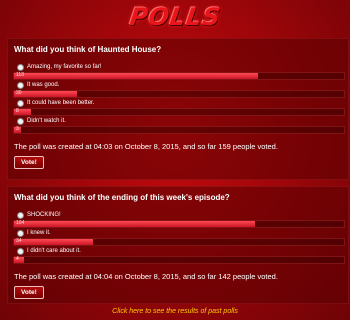 The image size is (350, 320). What do you see at coordinates (61, 103) in the screenshot?
I see `option-label: It could have been better.` at bounding box center [61, 103].